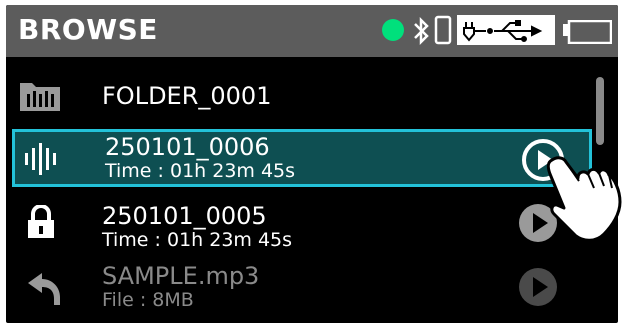  What do you see at coordinates (148, 300) in the screenshot?
I see `item-detail: File : 8MB` at bounding box center [148, 300].